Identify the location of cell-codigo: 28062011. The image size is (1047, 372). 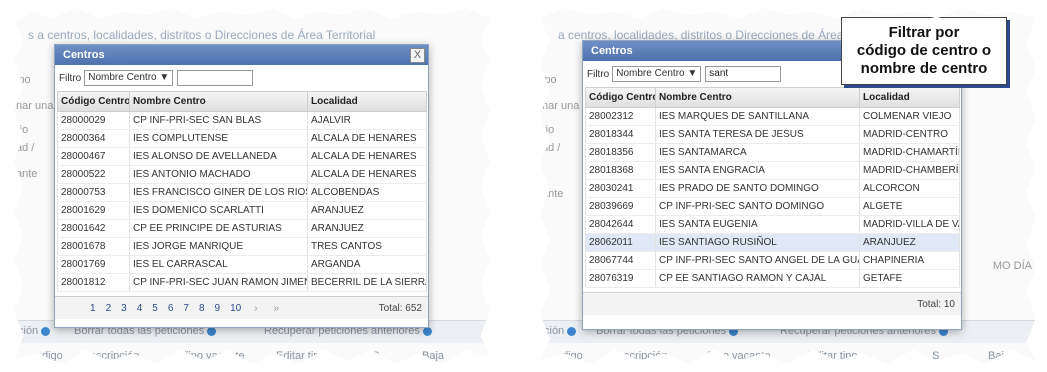
(620, 242).